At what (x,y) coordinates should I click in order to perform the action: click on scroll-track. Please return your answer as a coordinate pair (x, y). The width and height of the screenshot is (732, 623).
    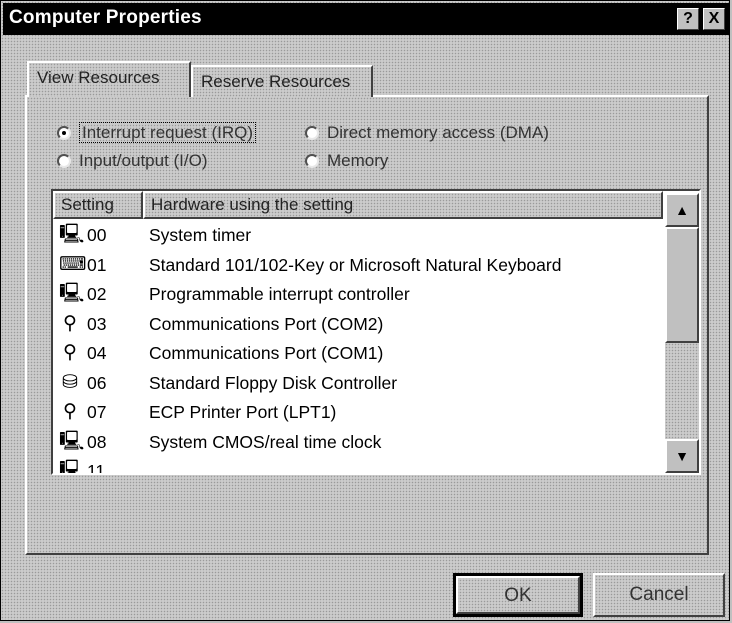
    Looking at the image, I should click on (682, 391).